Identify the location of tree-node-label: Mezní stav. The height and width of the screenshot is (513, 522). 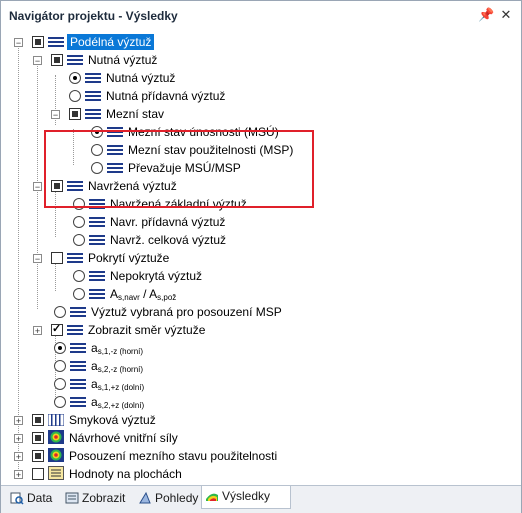
(135, 114).